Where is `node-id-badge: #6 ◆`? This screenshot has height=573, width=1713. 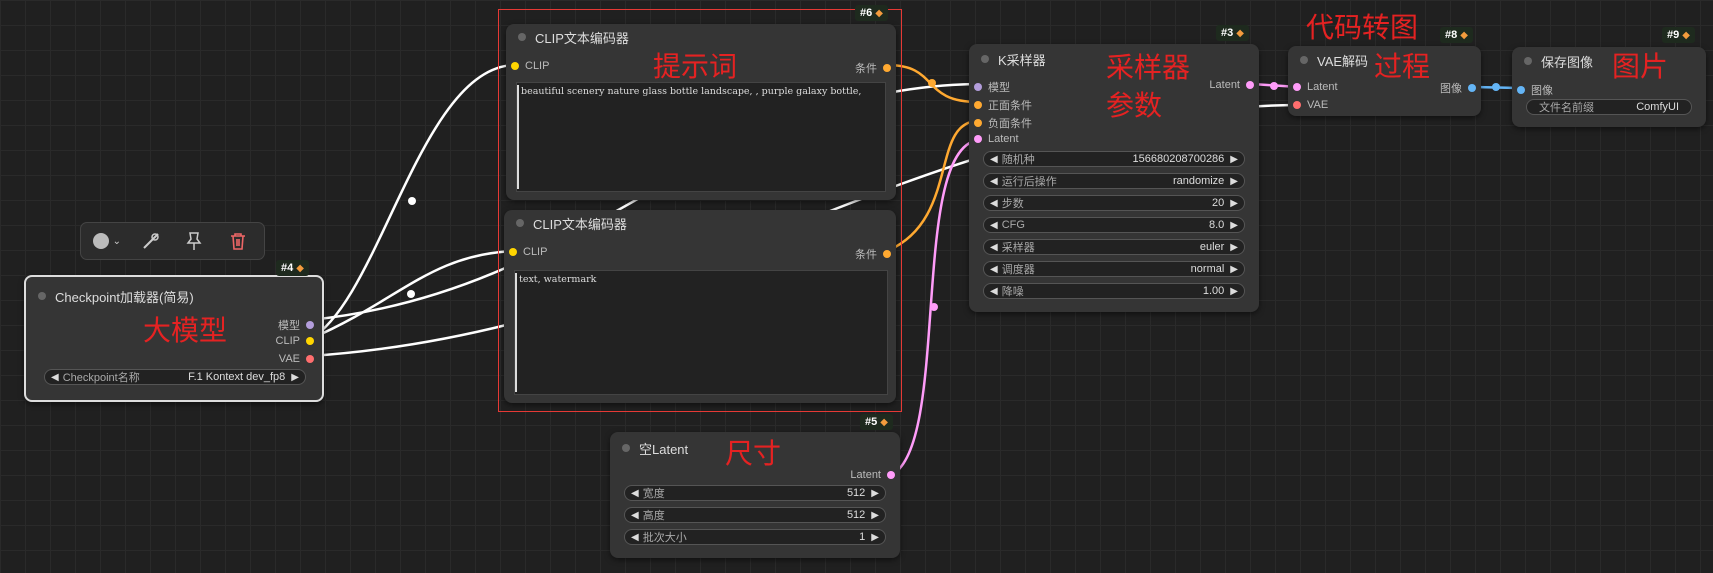 node-id-badge: #6 ◆ is located at coordinates (871, 13).